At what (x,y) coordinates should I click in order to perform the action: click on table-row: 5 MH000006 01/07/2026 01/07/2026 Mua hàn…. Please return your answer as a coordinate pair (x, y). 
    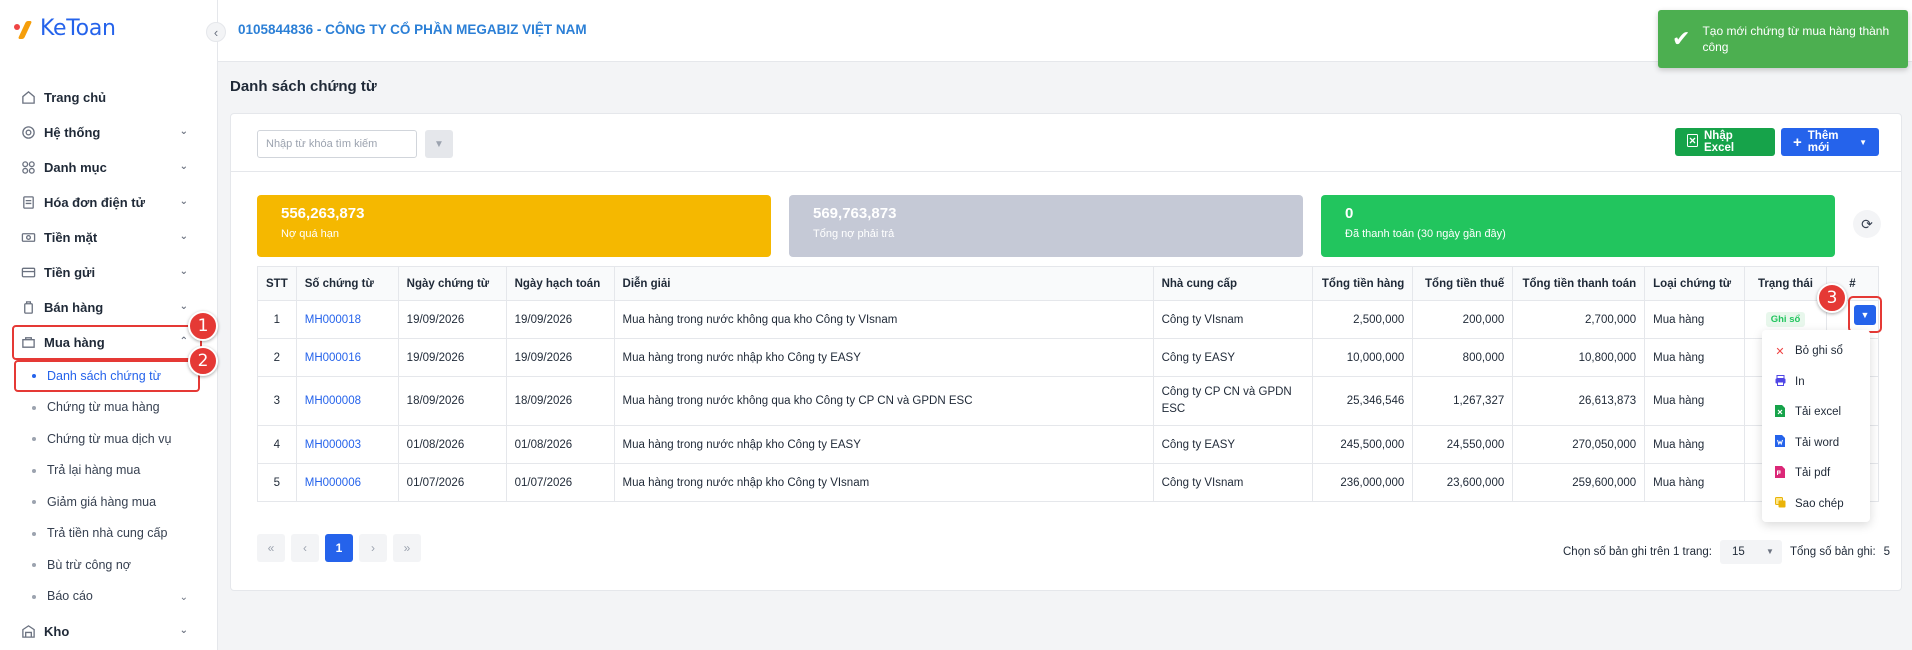
    Looking at the image, I should click on (1068, 482).